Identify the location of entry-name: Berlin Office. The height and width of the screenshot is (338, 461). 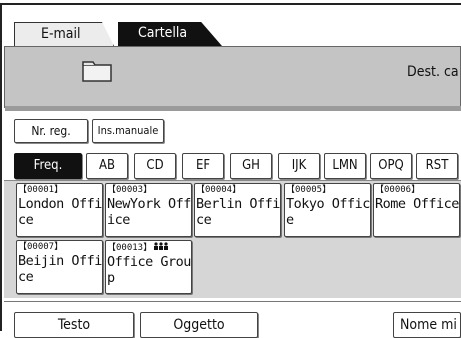
(238, 212).